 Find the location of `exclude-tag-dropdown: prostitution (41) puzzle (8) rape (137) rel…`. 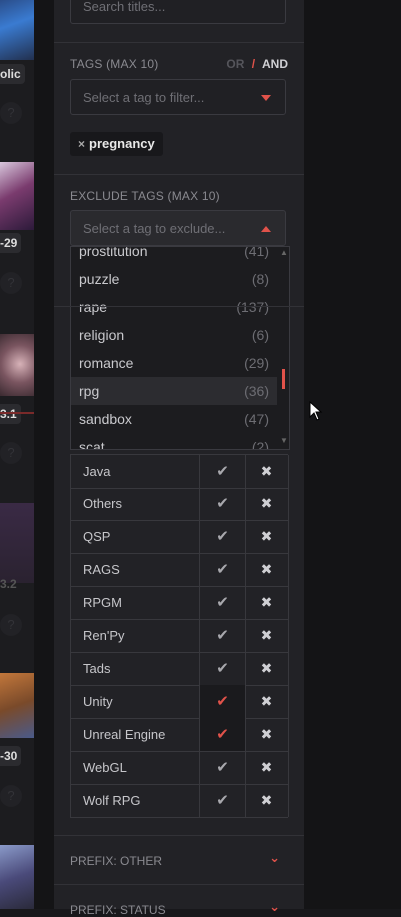

exclude-tag-dropdown: prostitution (41) puzzle (8) rape (137) rel… is located at coordinates (180, 348).